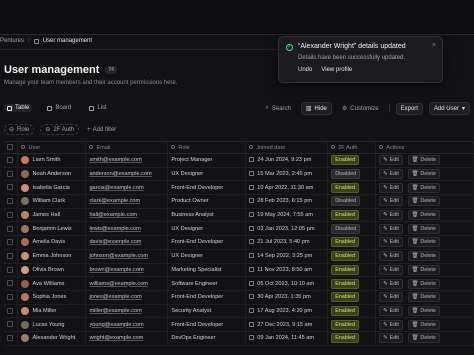 This screenshot has height=355, width=474. I want to click on email-link: hall@example.com, so click(113, 215).